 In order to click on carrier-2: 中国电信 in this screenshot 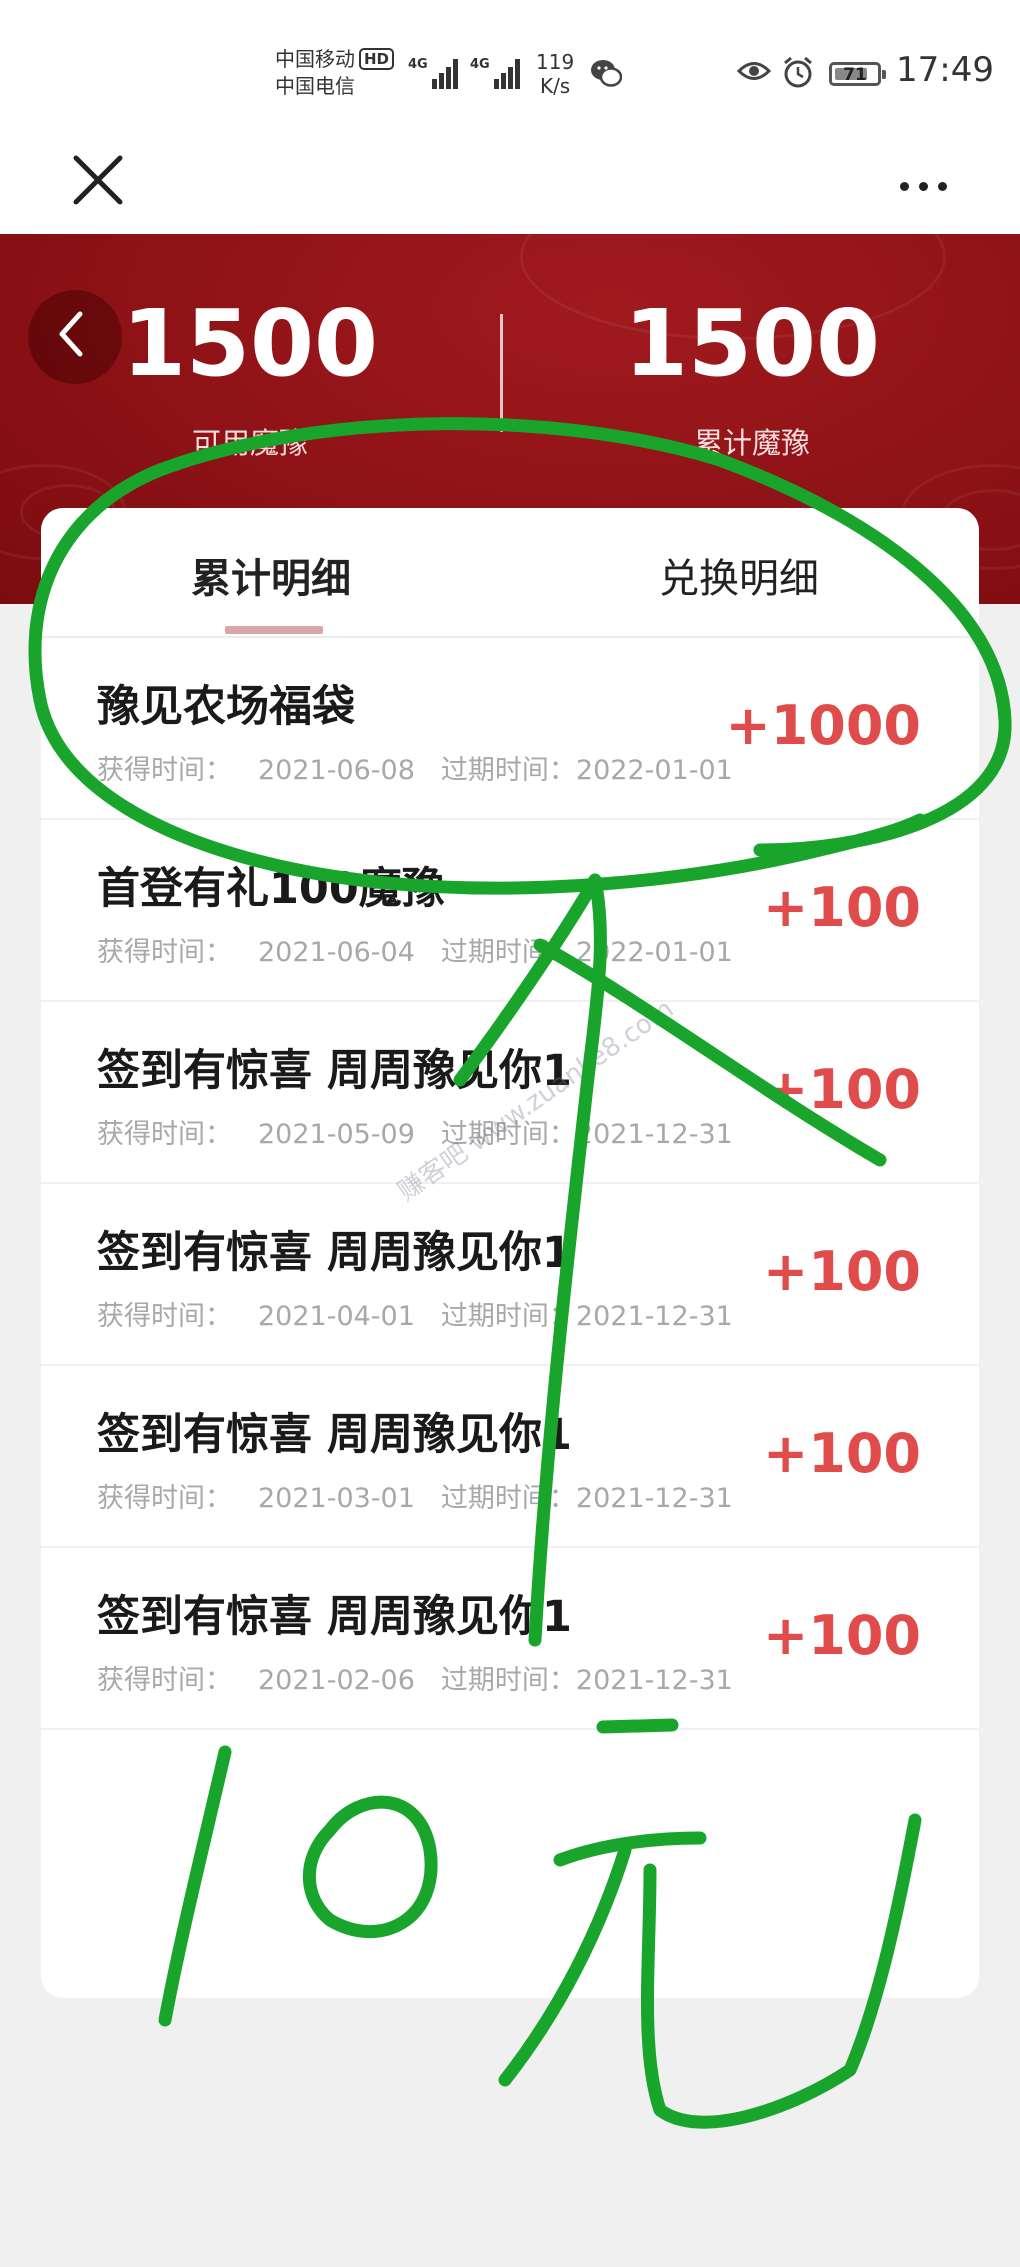, I will do `click(315, 86)`.